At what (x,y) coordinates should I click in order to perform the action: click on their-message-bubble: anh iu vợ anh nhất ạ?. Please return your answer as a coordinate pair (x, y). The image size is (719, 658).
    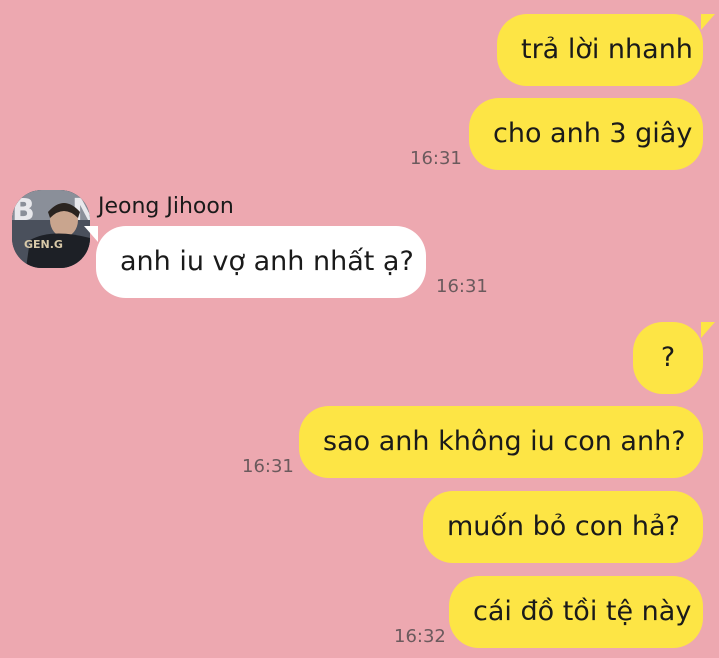
    Looking at the image, I should click on (255, 262).